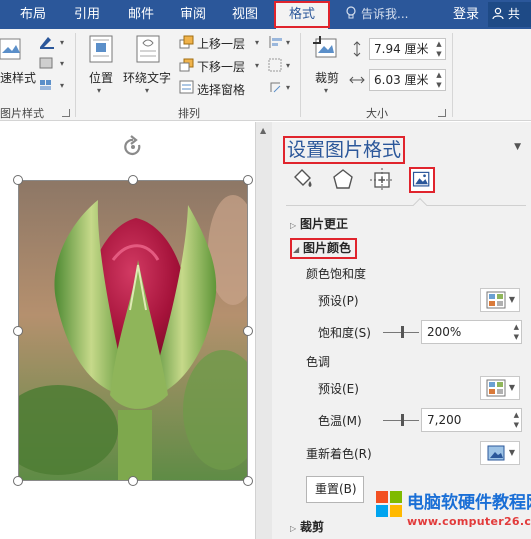 The width and height of the screenshot is (531, 539). What do you see at coordinates (471, 332) in the screenshot?
I see `saturation-field: 200% ▲ ▼` at bounding box center [471, 332].